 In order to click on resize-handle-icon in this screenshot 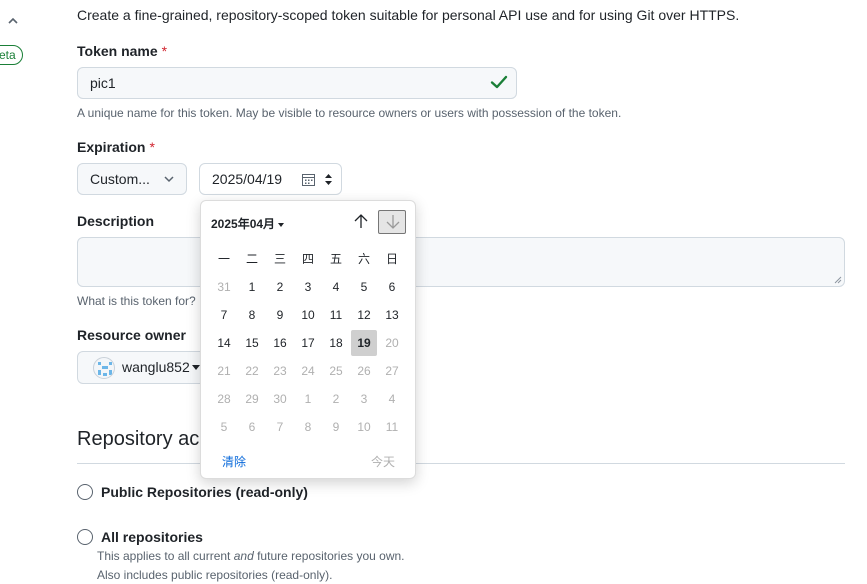, I will do `click(838, 280)`.